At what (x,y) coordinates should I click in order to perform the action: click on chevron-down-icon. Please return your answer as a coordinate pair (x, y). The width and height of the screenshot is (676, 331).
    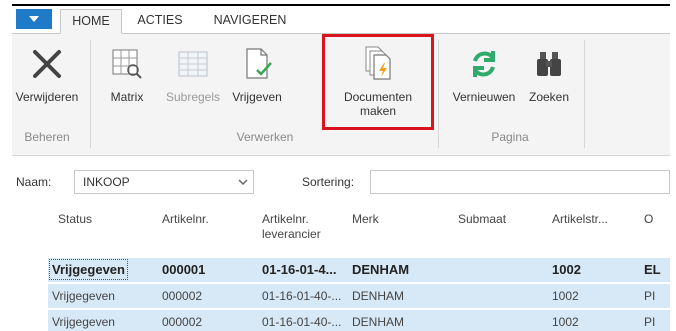
    Looking at the image, I should click on (243, 182).